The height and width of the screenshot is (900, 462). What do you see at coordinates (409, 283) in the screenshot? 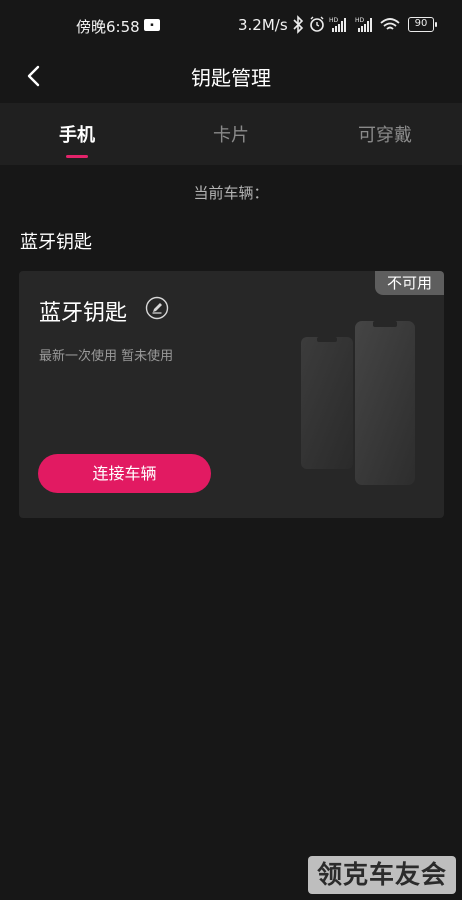
I see `status-badge: 不可用` at bounding box center [409, 283].